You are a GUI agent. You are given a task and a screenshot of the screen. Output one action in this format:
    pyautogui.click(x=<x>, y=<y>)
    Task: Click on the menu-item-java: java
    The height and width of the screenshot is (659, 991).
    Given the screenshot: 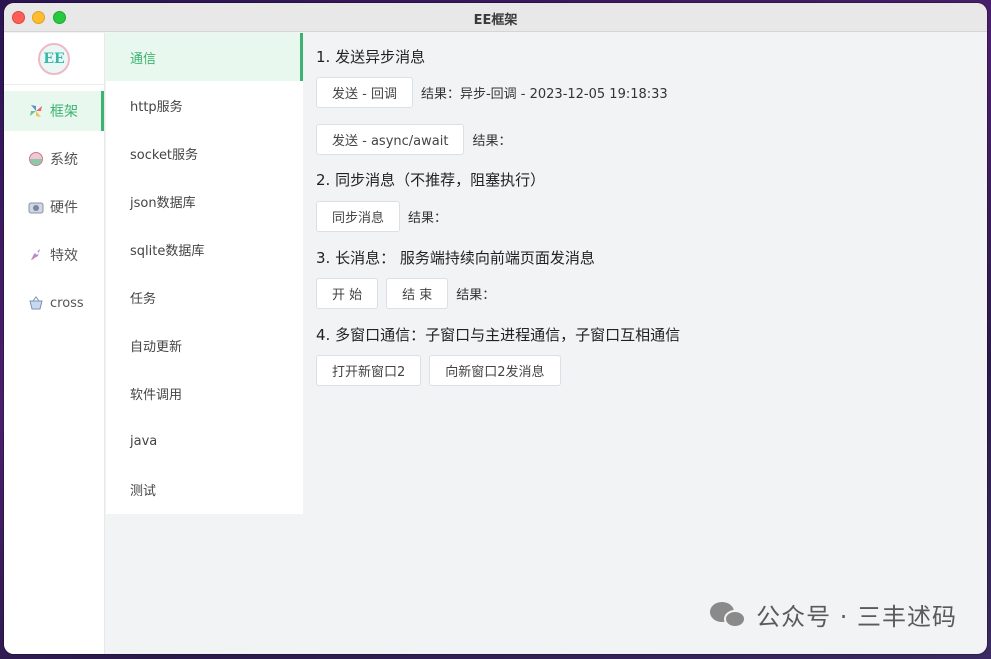 What is the action you would take?
    pyautogui.click(x=204, y=441)
    